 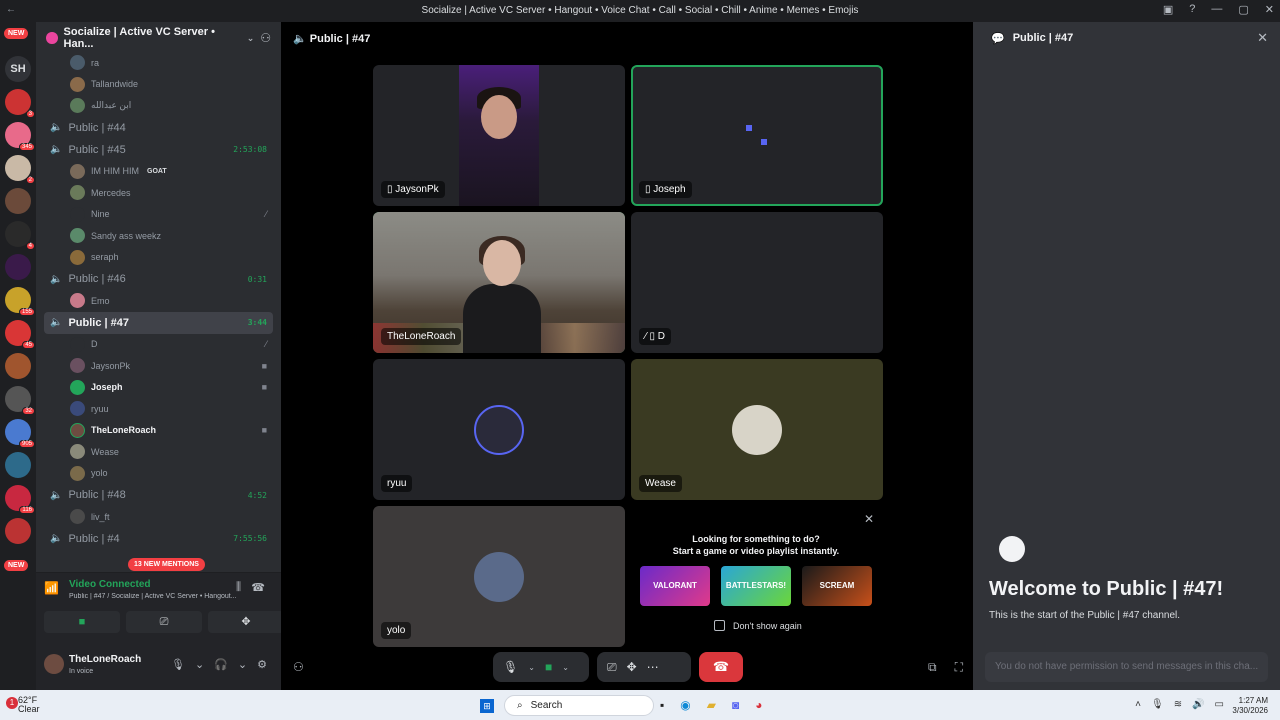 What do you see at coordinates (1250, 706) in the screenshot?
I see `clock: 1:27 AM 3/30/2026` at bounding box center [1250, 706].